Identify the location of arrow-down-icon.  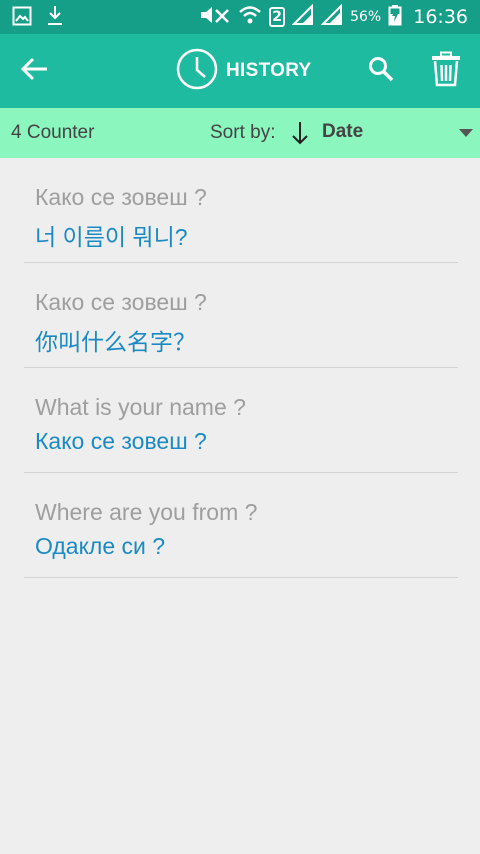
(300, 135).